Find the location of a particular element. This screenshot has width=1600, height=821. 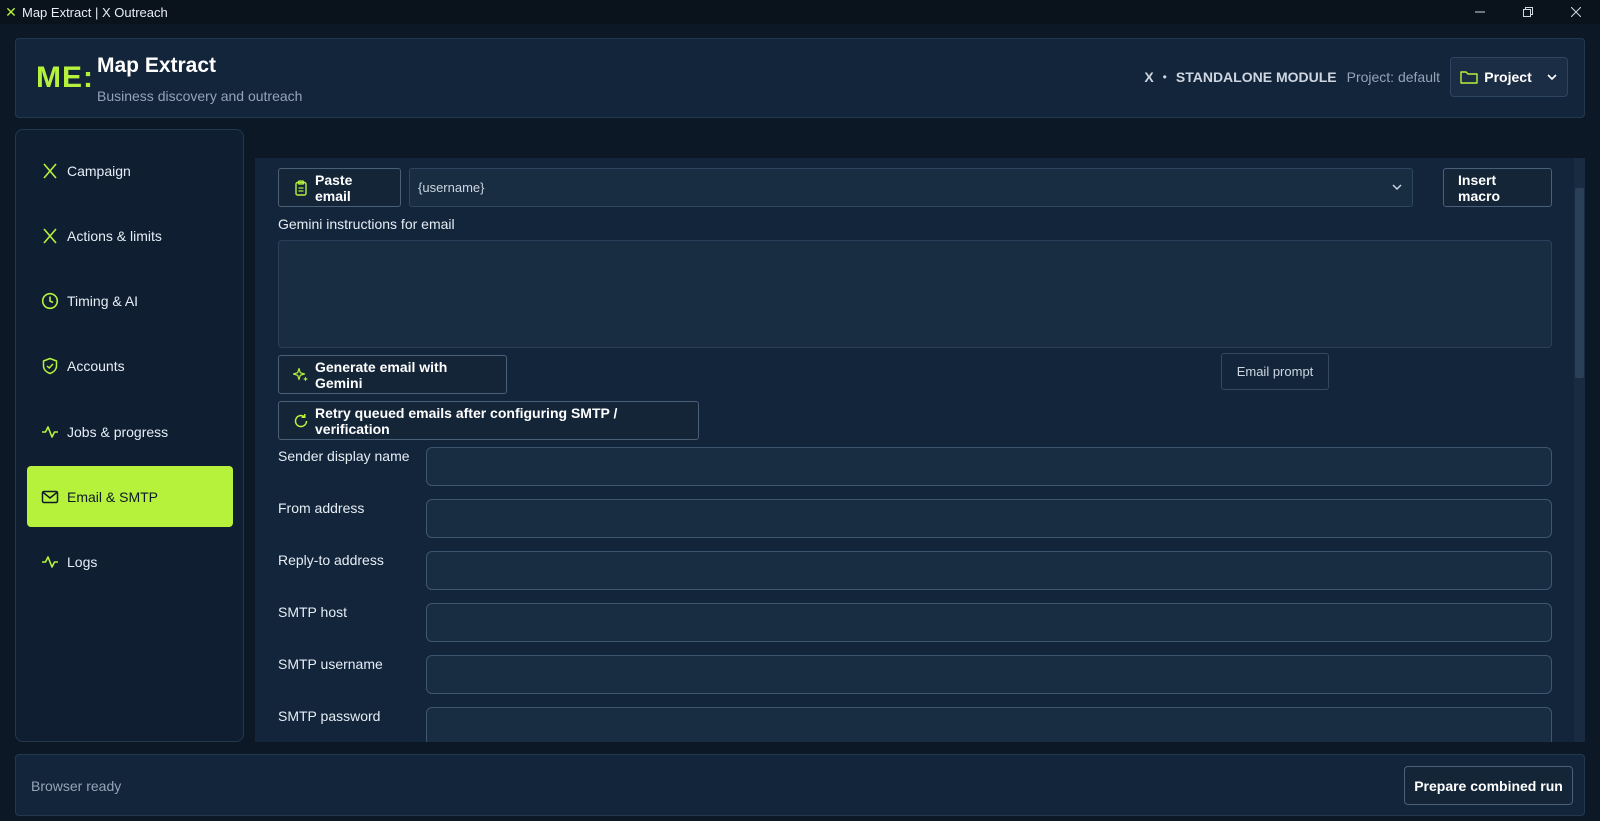

smtp-host-label: SMTP host is located at coordinates (312, 612).